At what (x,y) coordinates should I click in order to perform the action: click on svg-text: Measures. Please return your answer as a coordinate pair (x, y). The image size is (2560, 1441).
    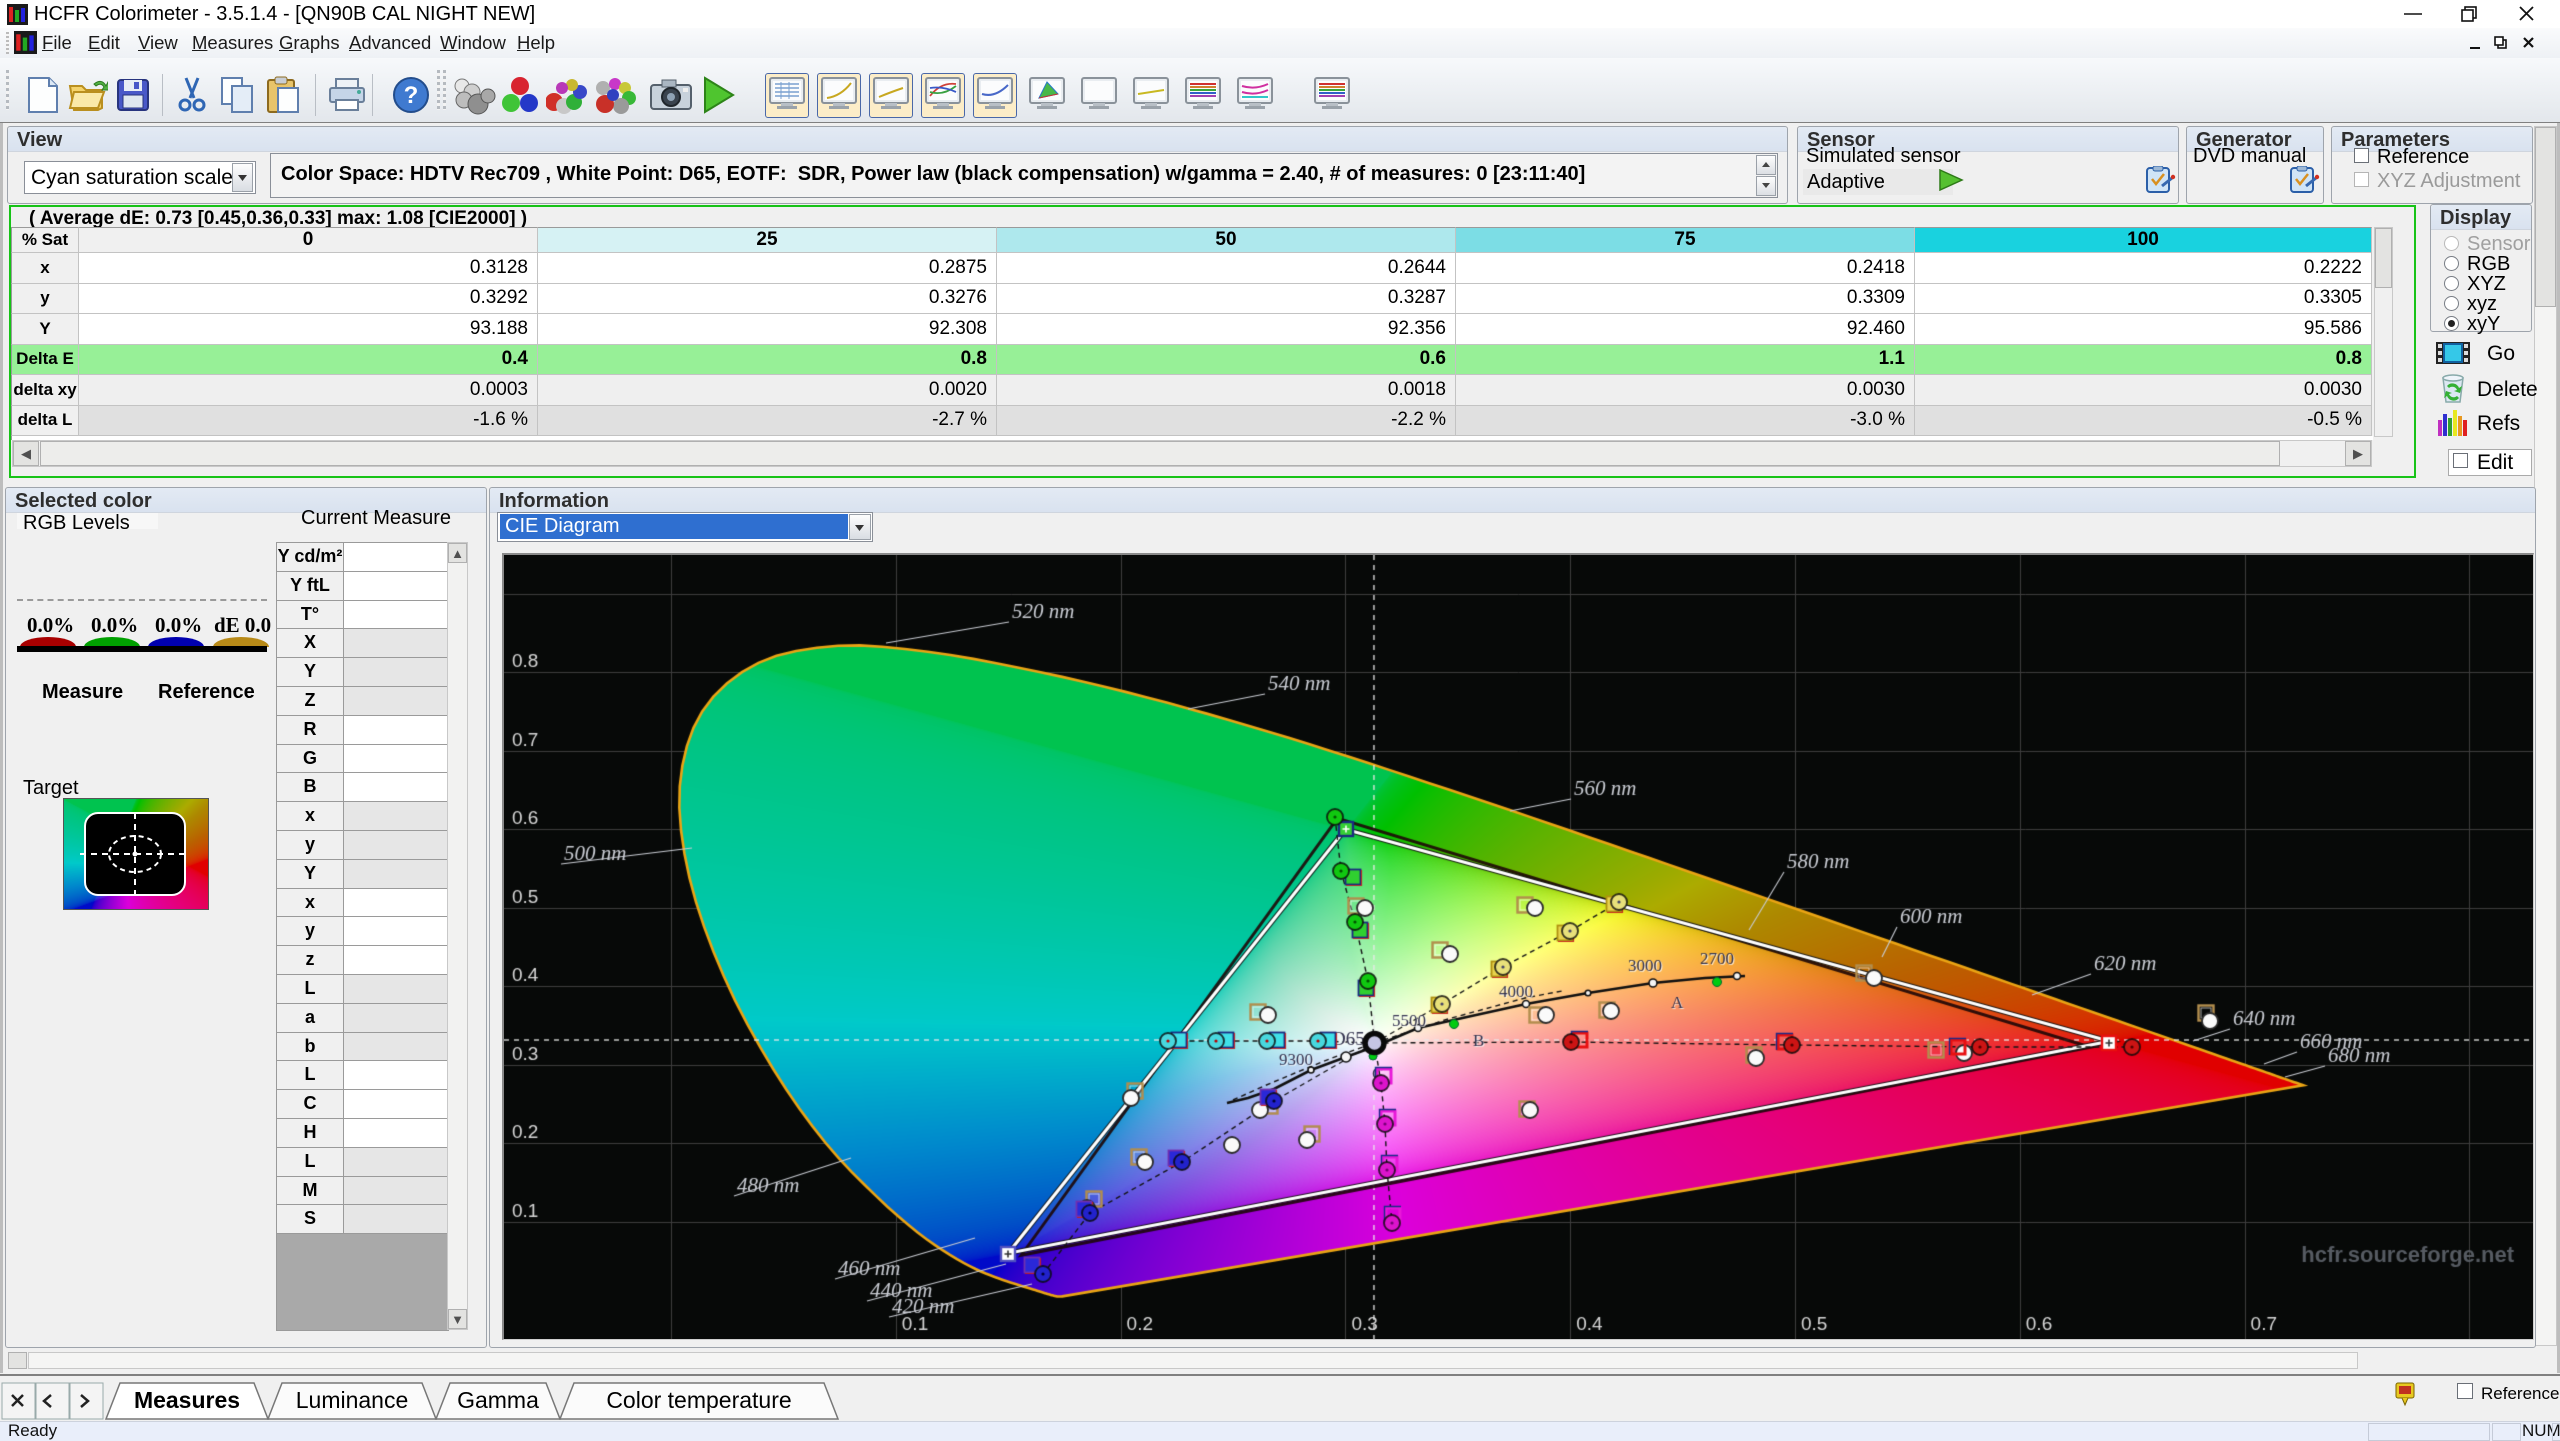
    Looking at the image, I should click on (187, 1400).